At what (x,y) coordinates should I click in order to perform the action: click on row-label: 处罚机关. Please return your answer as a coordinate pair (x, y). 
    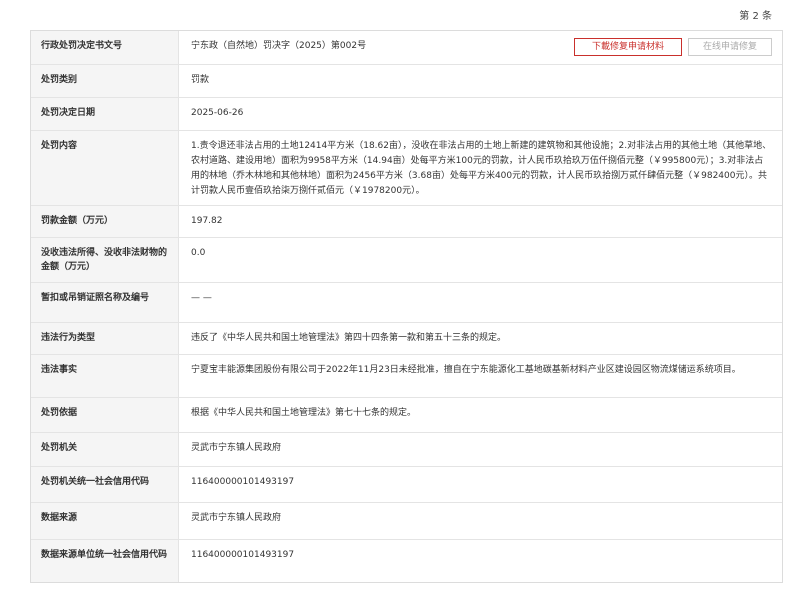
    Looking at the image, I should click on (105, 449).